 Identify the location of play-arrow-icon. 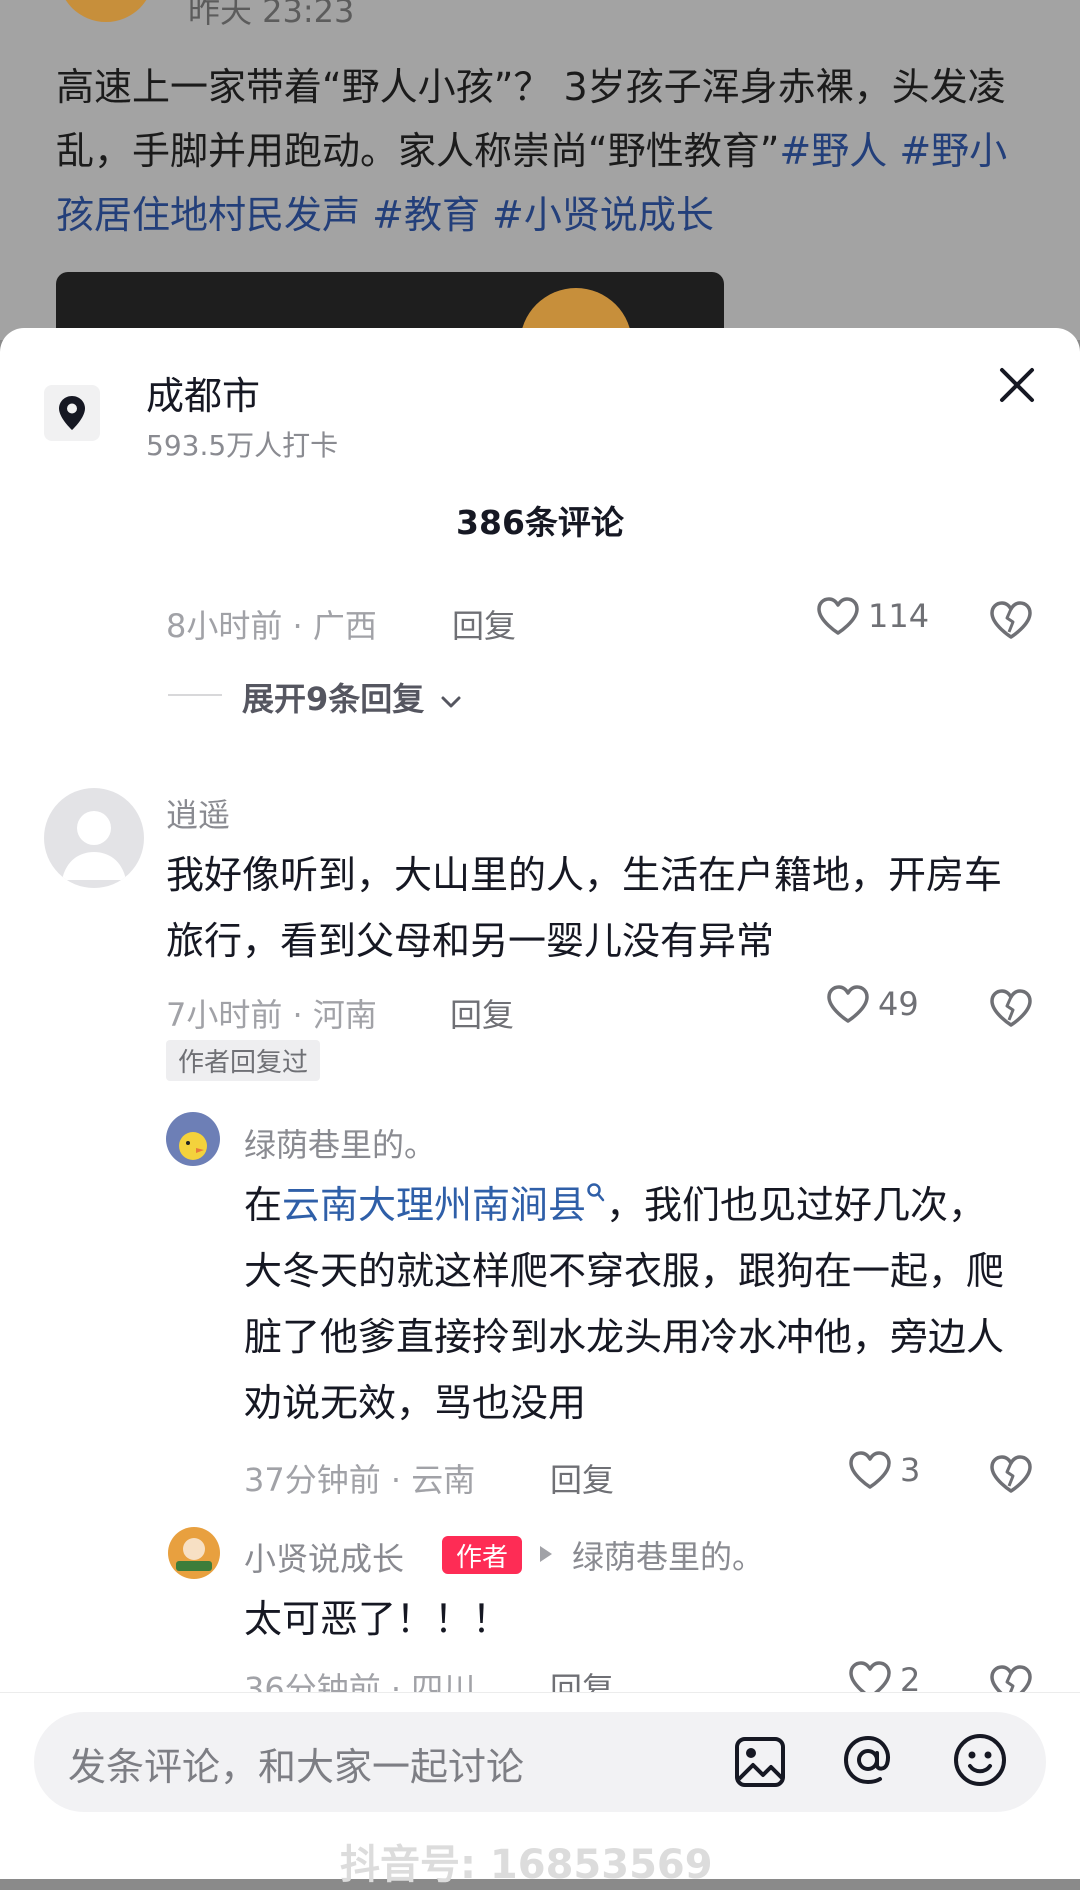
(546, 1554).